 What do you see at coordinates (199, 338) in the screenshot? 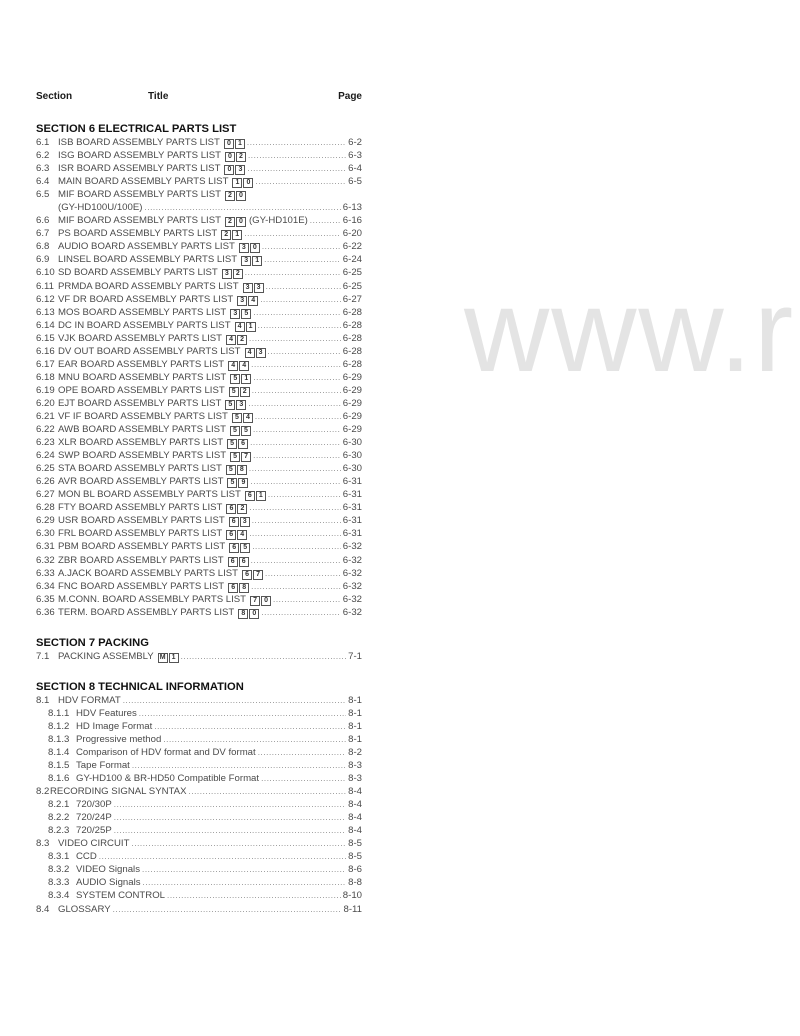
I see `toc-entry: 6.15VJK BOARD ASSEMBLY PARTS LIST42 6-28` at bounding box center [199, 338].